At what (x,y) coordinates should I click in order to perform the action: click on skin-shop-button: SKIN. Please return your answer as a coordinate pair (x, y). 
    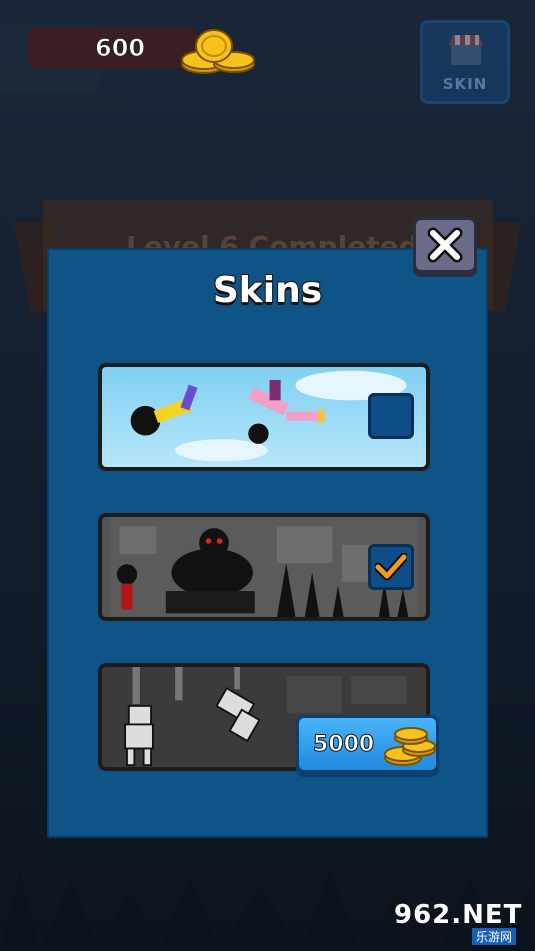
    Looking at the image, I should click on (465, 62).